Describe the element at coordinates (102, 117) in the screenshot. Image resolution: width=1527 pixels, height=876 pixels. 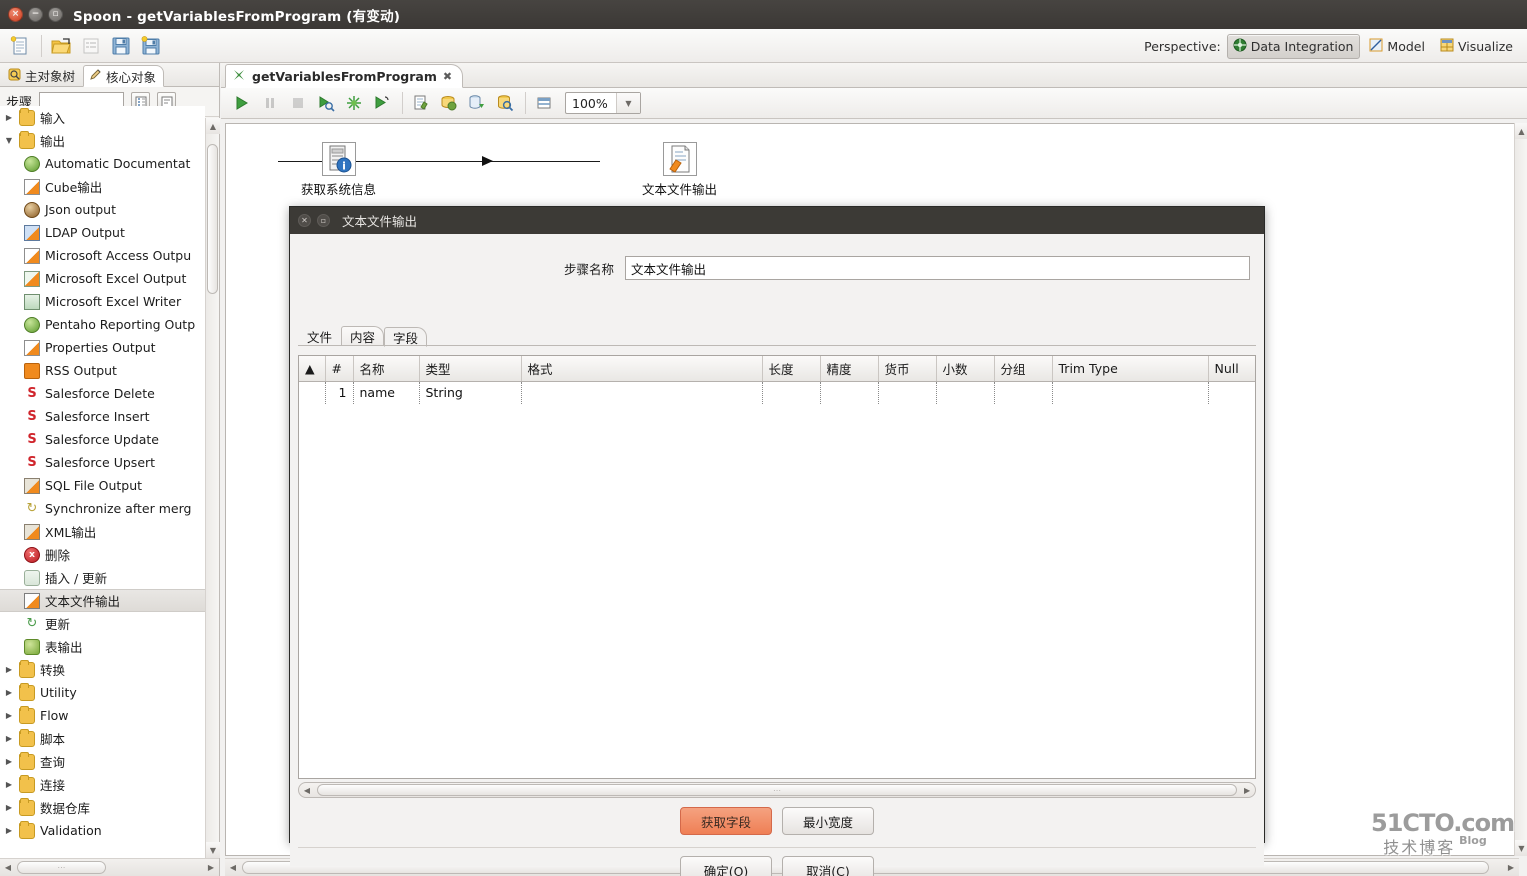
I see `tree-folder-item: ▶ 输入` at that location.